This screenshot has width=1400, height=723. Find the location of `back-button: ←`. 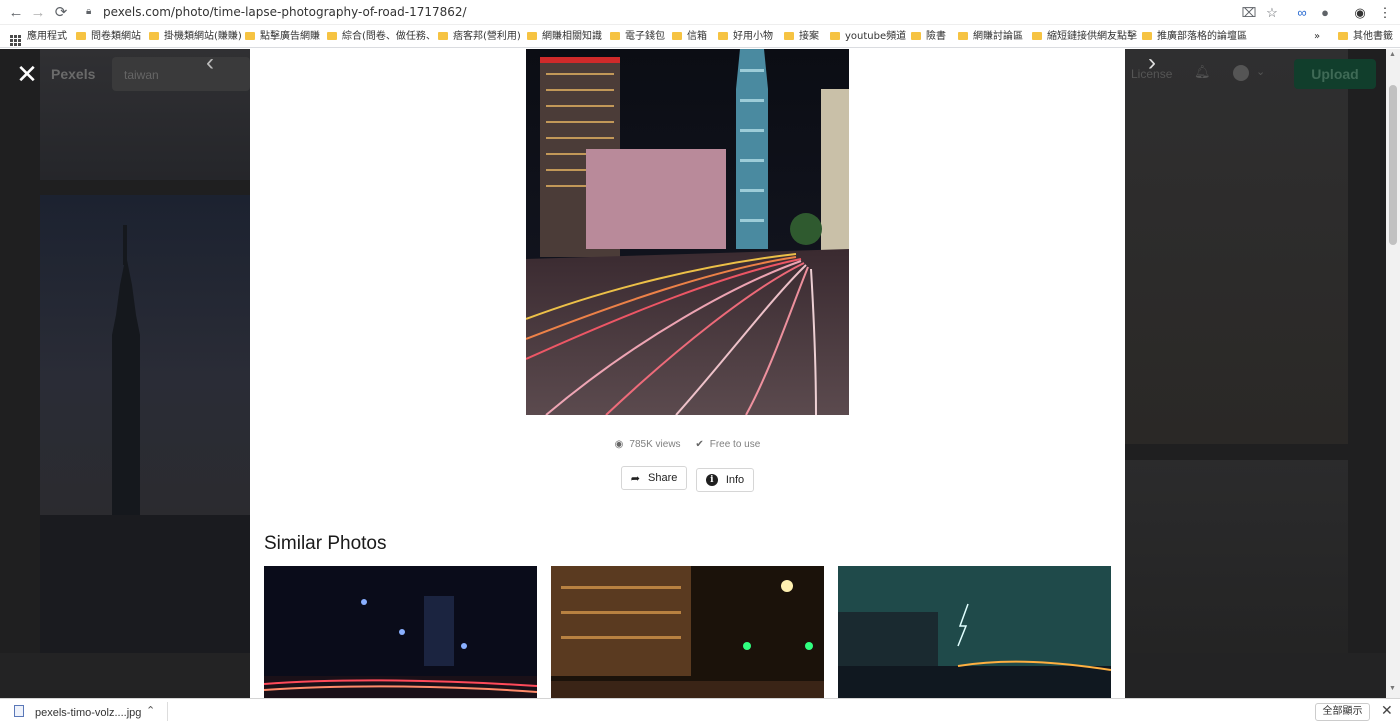

back-button: ← is located at coordinates (16, 13).